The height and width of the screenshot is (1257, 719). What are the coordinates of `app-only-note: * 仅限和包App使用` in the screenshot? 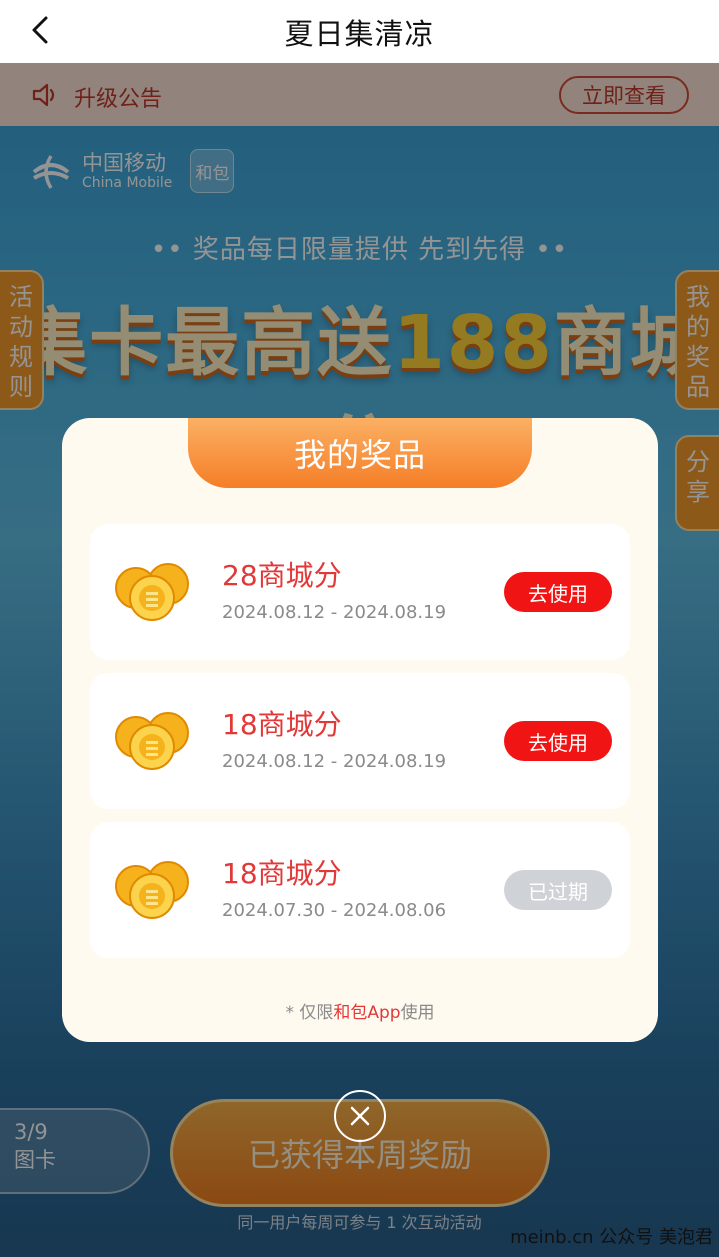 It's located at (360, 1010).